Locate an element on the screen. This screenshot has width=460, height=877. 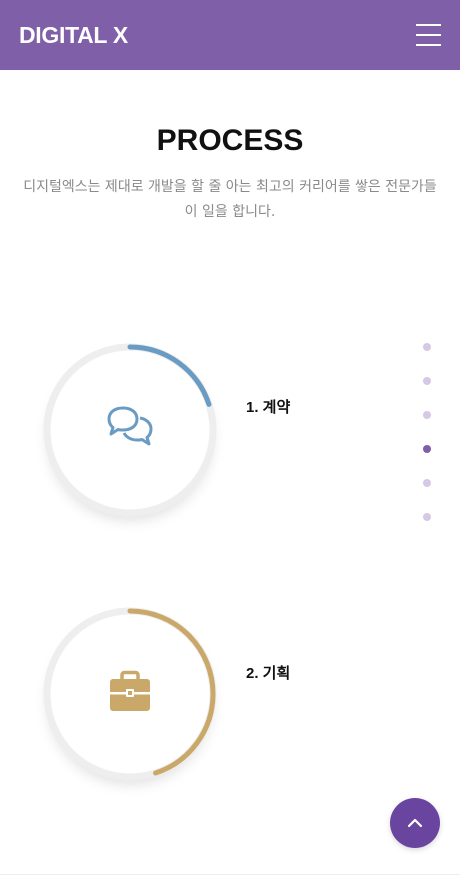
chevron-up-icon is located at coordinates (415, 823).